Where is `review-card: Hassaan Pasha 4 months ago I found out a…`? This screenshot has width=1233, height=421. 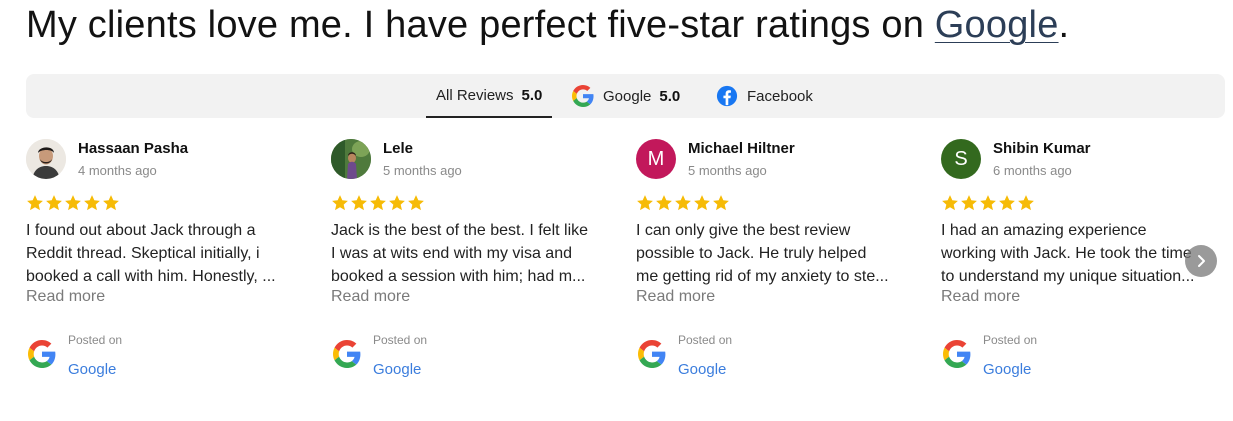 review-card: Hassaan Pasha 4 months ago I found out a… is located at coordinates (171, 263).